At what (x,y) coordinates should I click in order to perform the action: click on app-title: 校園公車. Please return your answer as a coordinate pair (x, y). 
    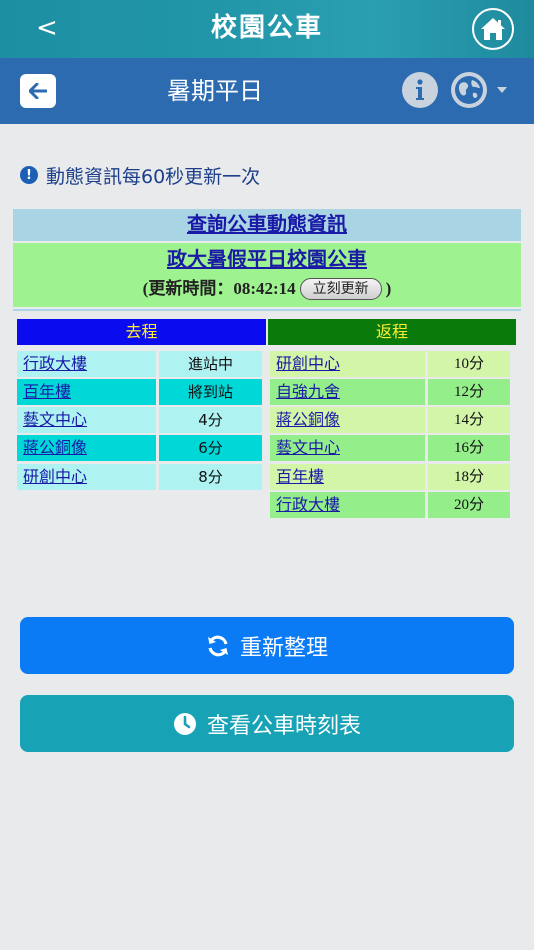
    Looking at the image, I should click on (266, 28).